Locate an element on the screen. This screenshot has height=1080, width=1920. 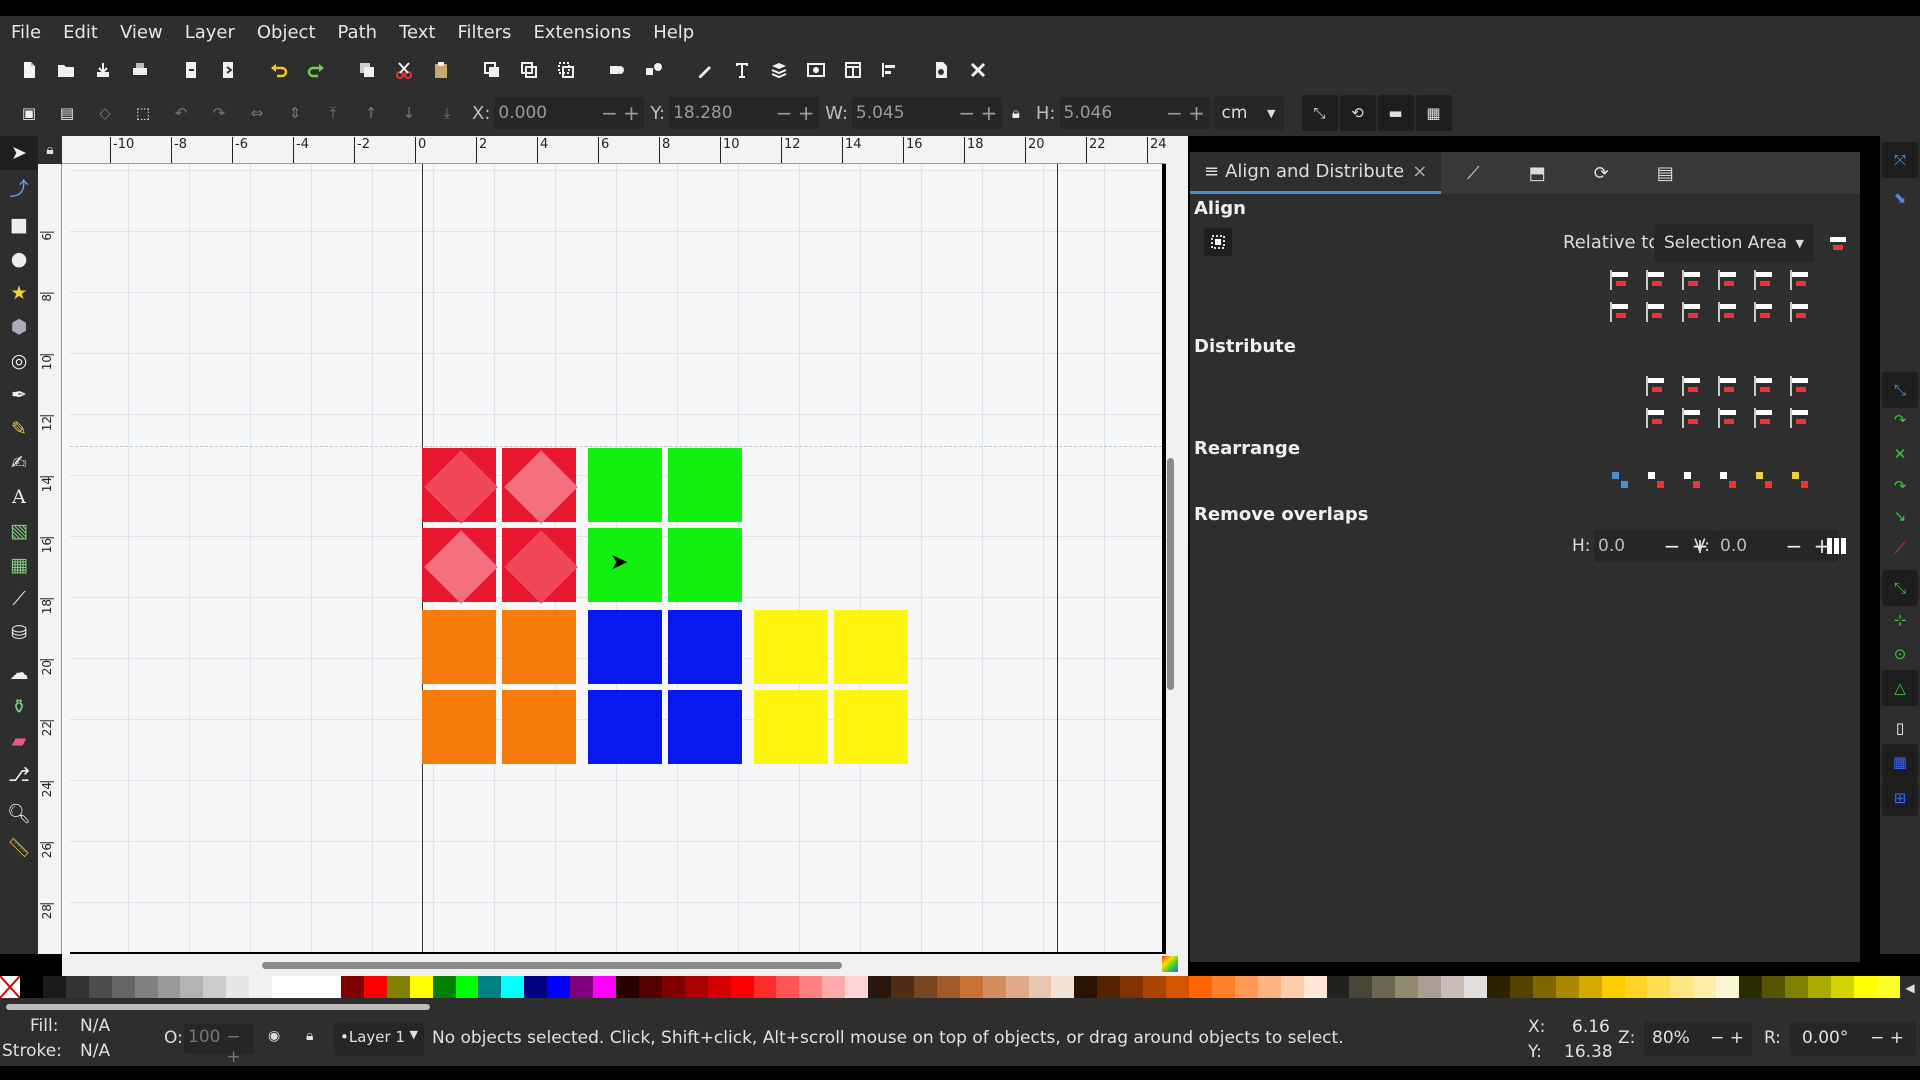
select-all-icon: ▣ is located at coordinates (29, 113).